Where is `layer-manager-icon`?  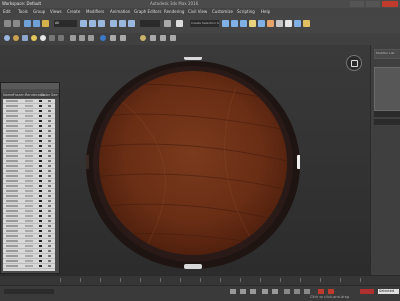 layer-manager-icon is located at coordinates (243, 23).